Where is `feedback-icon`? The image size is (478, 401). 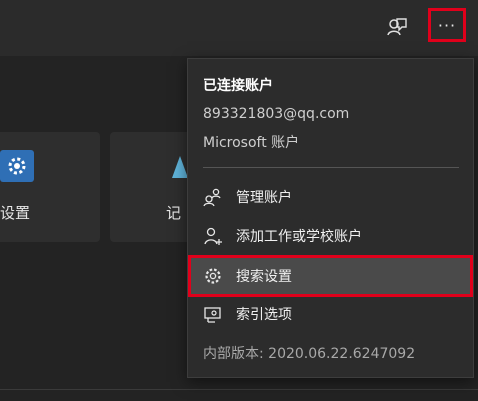 feedback-icon is located at coordinates (397, 27).